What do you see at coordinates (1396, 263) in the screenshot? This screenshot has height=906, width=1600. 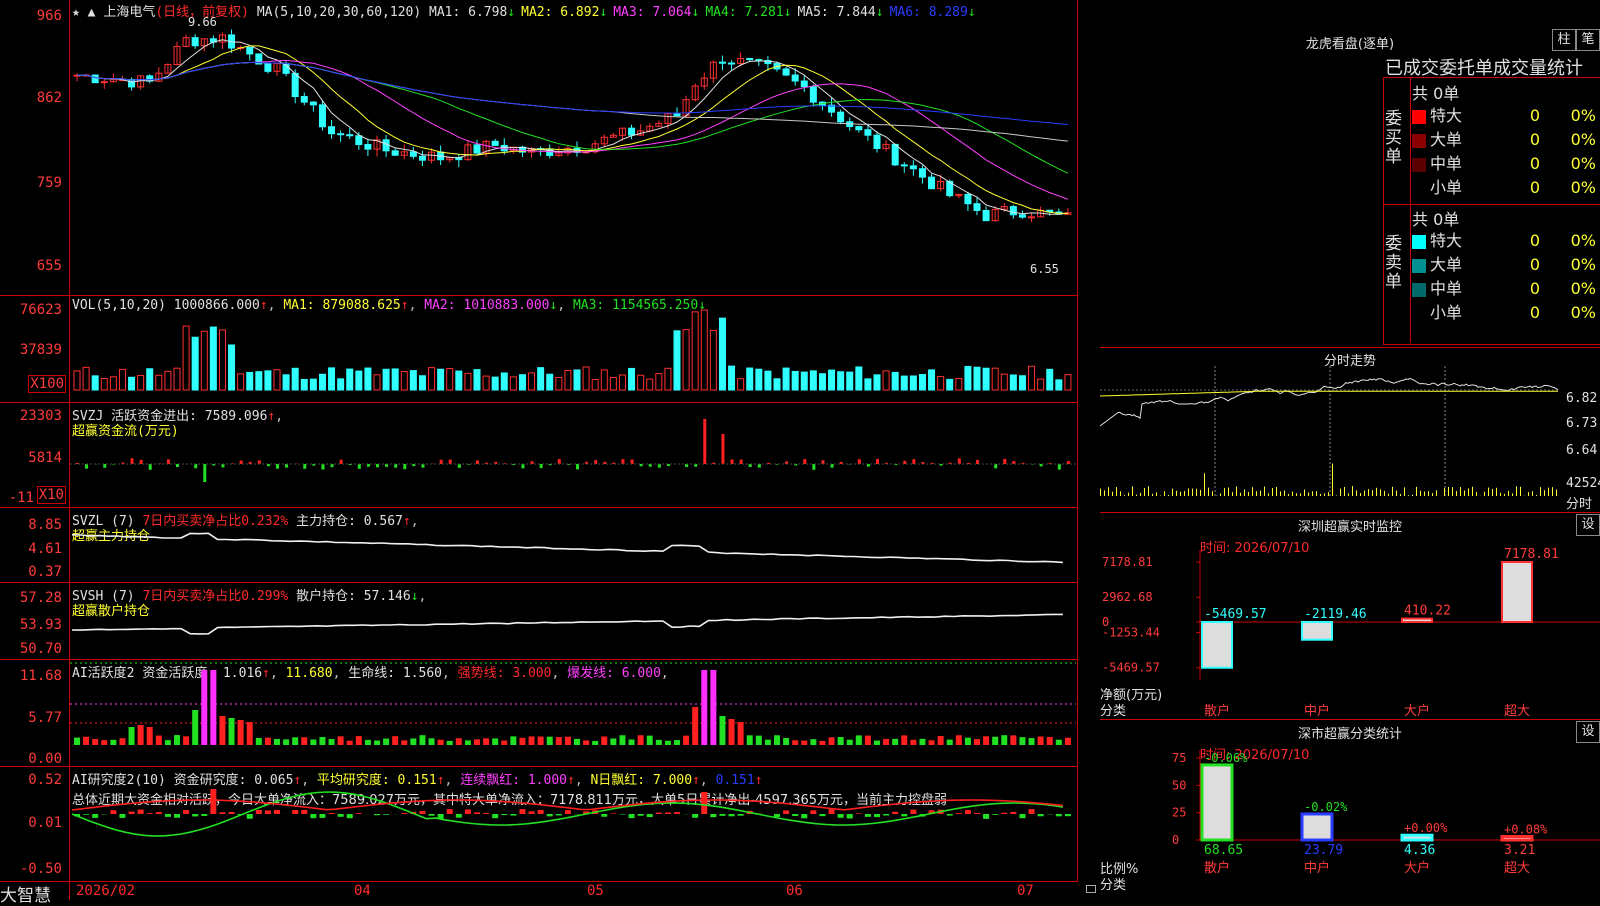 I see `sell-side-label: 委卖单` at bounding box center [1396, 263].